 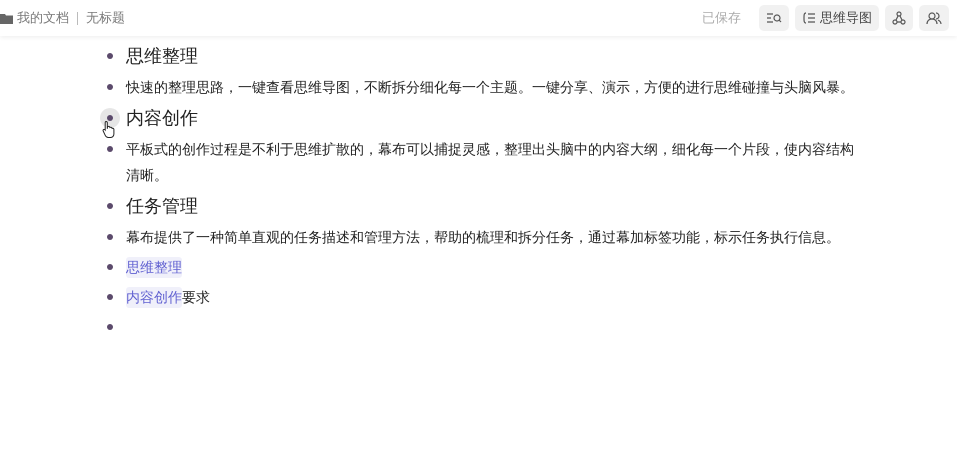 What do you see at coordinates (43, 18) in the screenshot?
I see `breadcrumb-link: 我的文档` at bounding box center [43, 18].